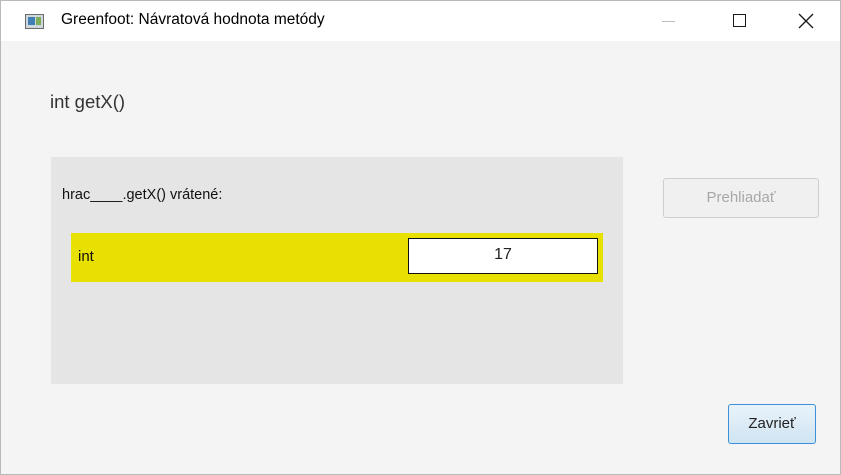 This screenshot has width=841, height=475. I want to click on greenfoot-app-icon, so click(34, 21).